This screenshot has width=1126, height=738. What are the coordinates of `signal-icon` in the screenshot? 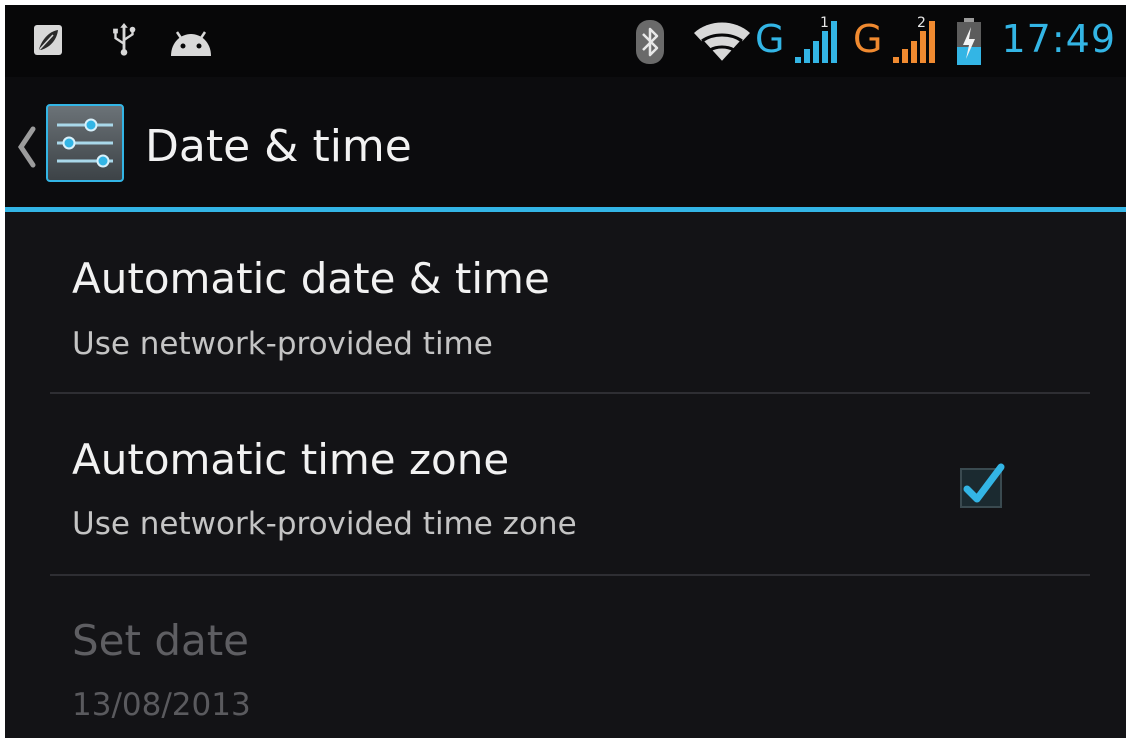 It's located at (816, 42).